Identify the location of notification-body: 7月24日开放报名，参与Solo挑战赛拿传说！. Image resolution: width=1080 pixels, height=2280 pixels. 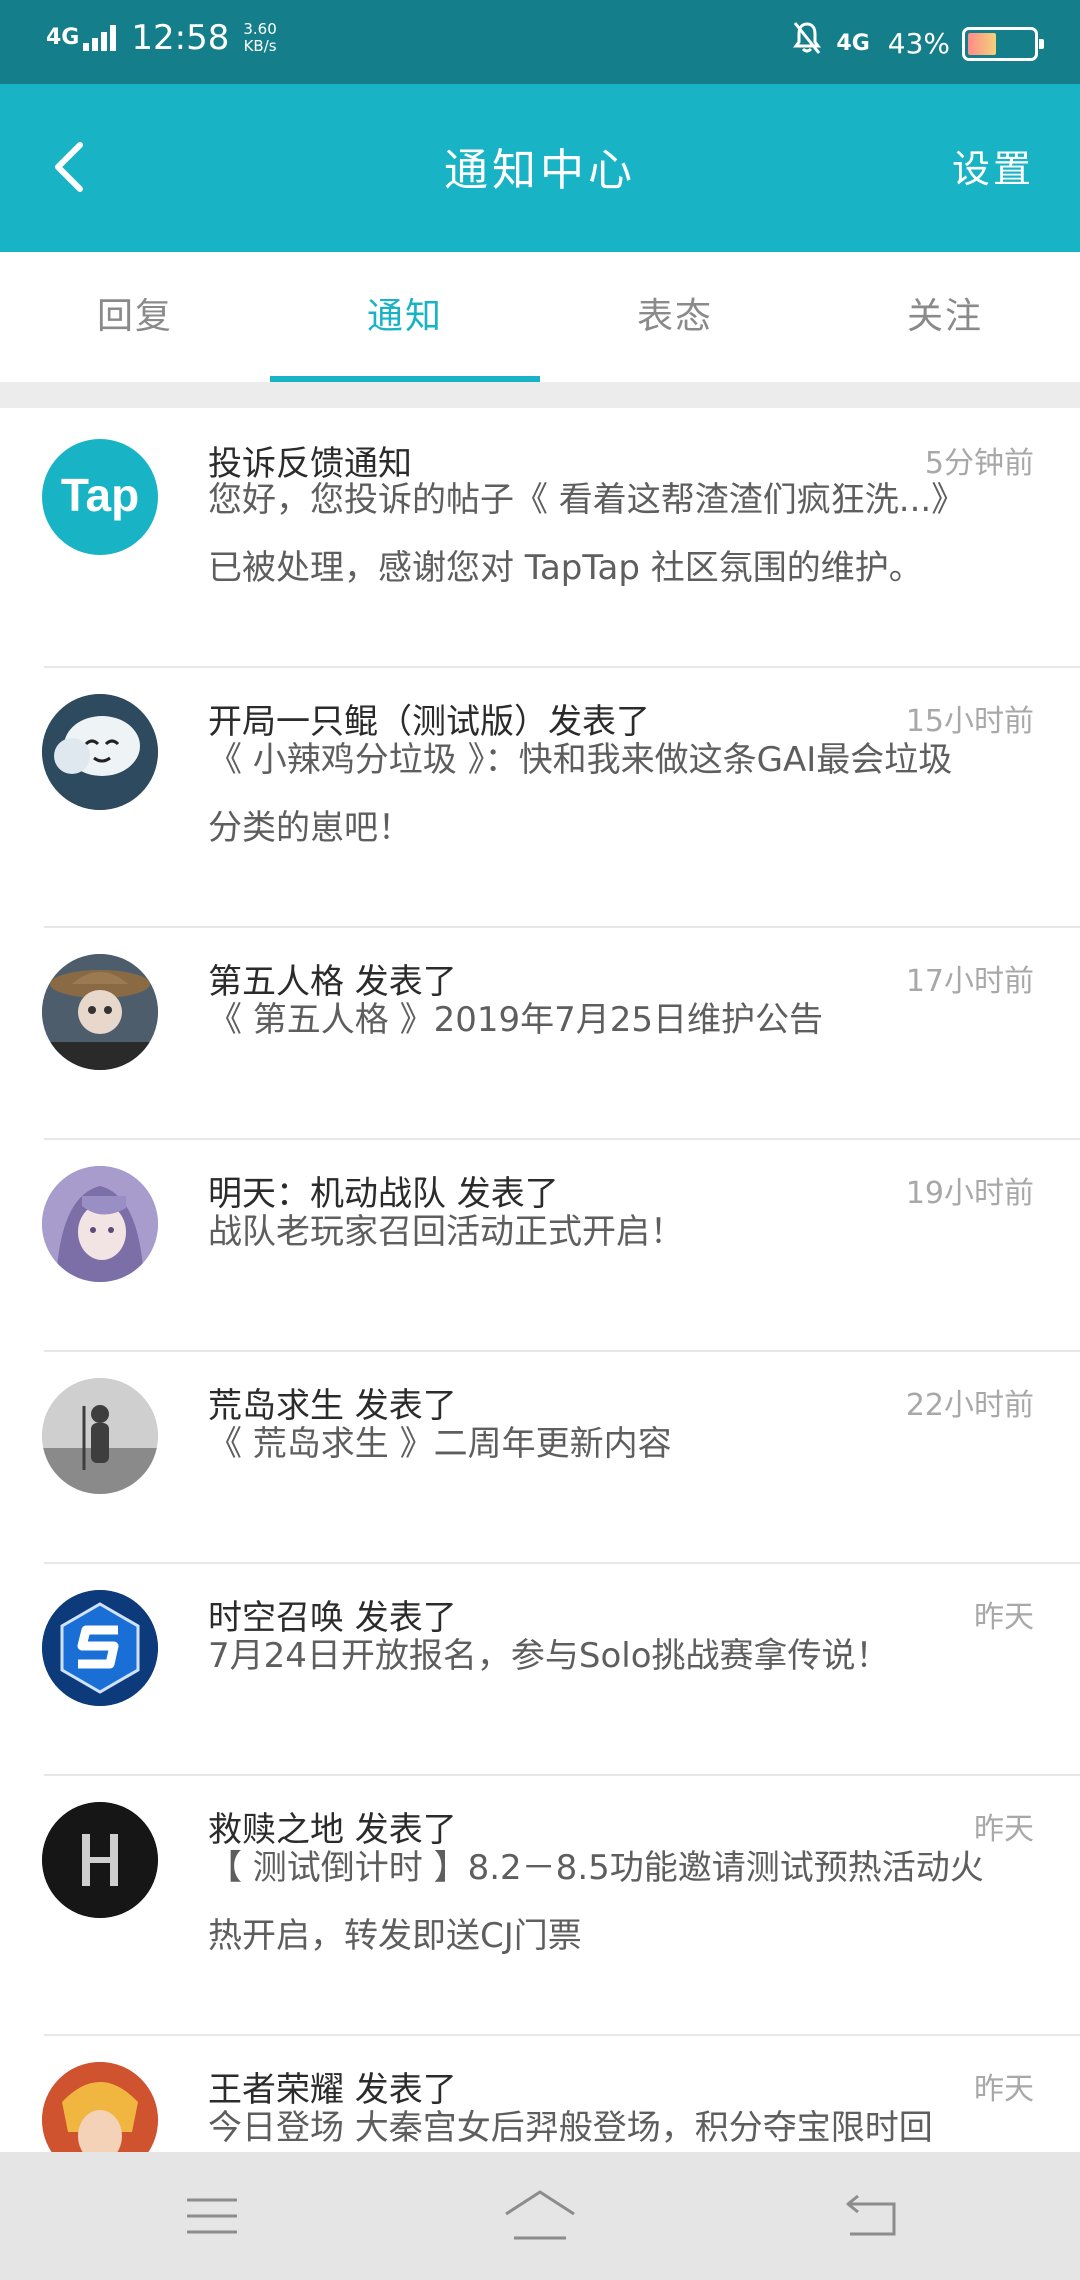
(549, 1656).